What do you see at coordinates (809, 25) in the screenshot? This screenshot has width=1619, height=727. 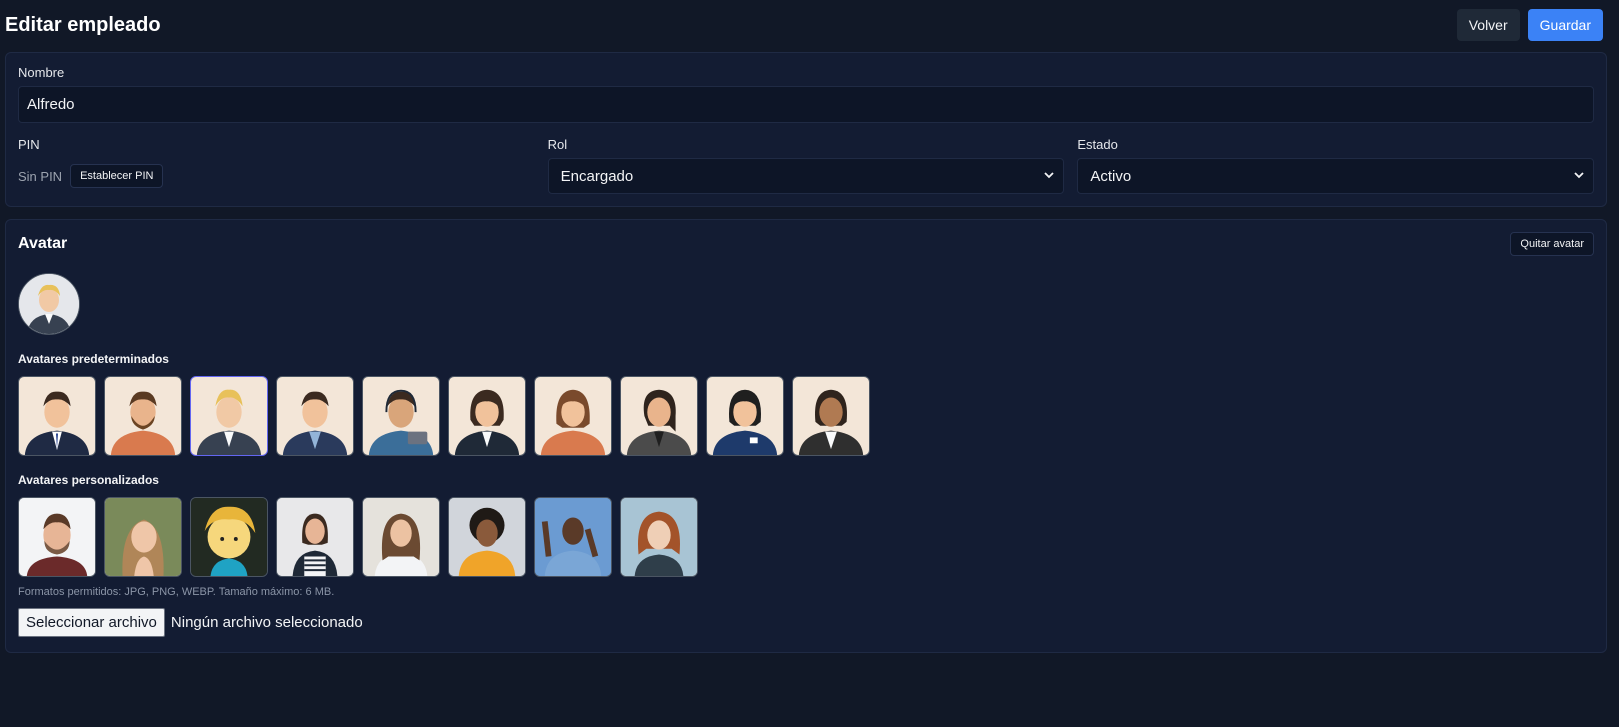 I see `header: Editar empleado Volver Guardar` at bounding box center [809, 25].